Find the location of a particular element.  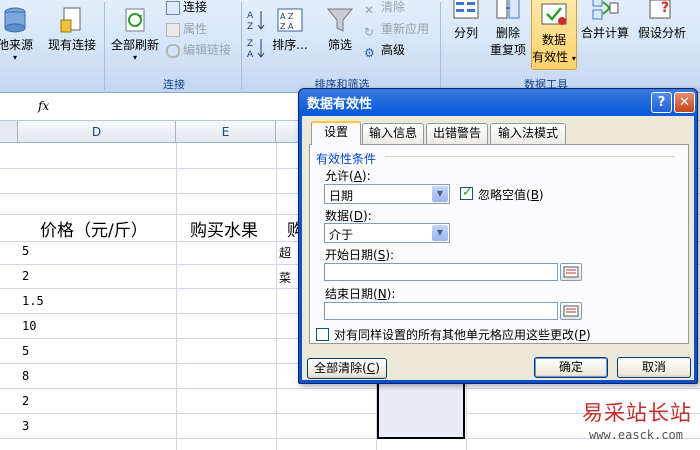

select-all-corner is located at coordinates (9, 132).